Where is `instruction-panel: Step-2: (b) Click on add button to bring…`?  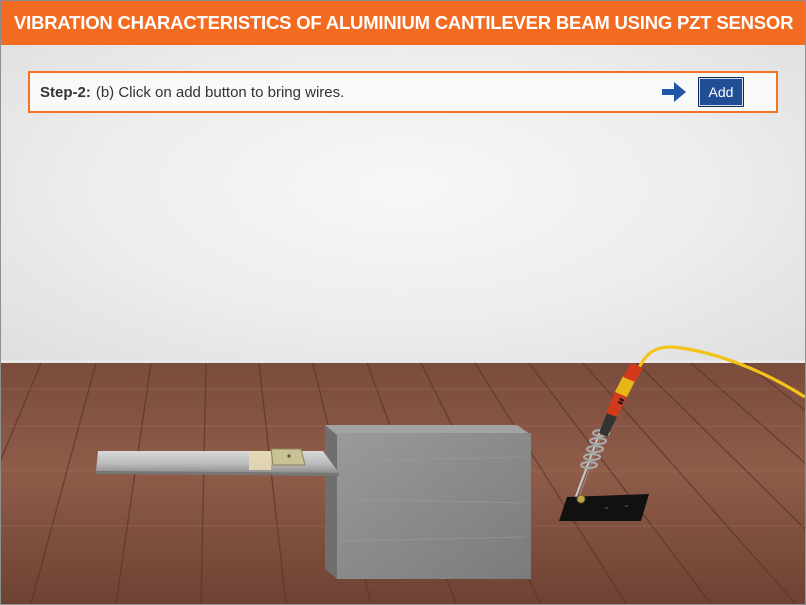 instruction-panel: Step-2: (b) Click on add button to bring… is located at coordinates (403, 92).